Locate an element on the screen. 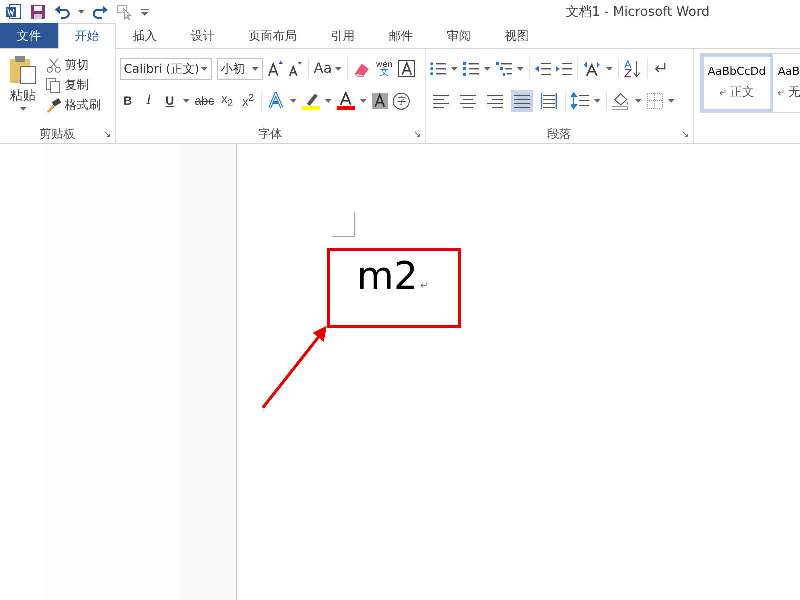  word-logo-icon is located at coordinates (14, 12).